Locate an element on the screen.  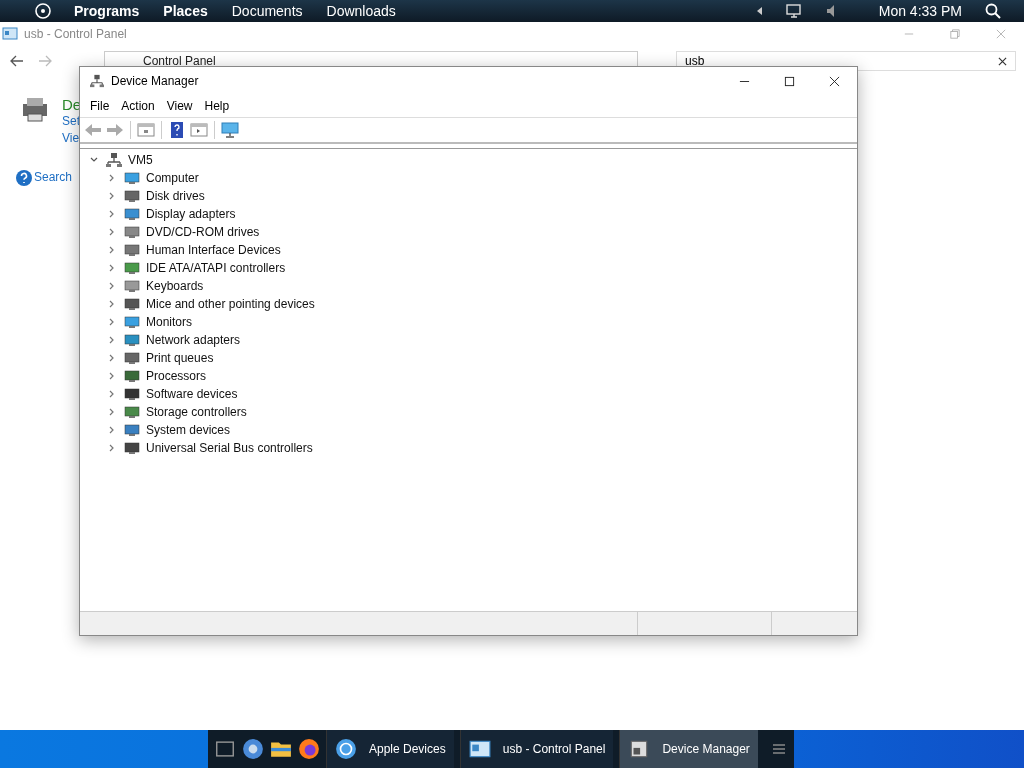
taskbar-button: Apple Devices is located at coordinates (390, 749).